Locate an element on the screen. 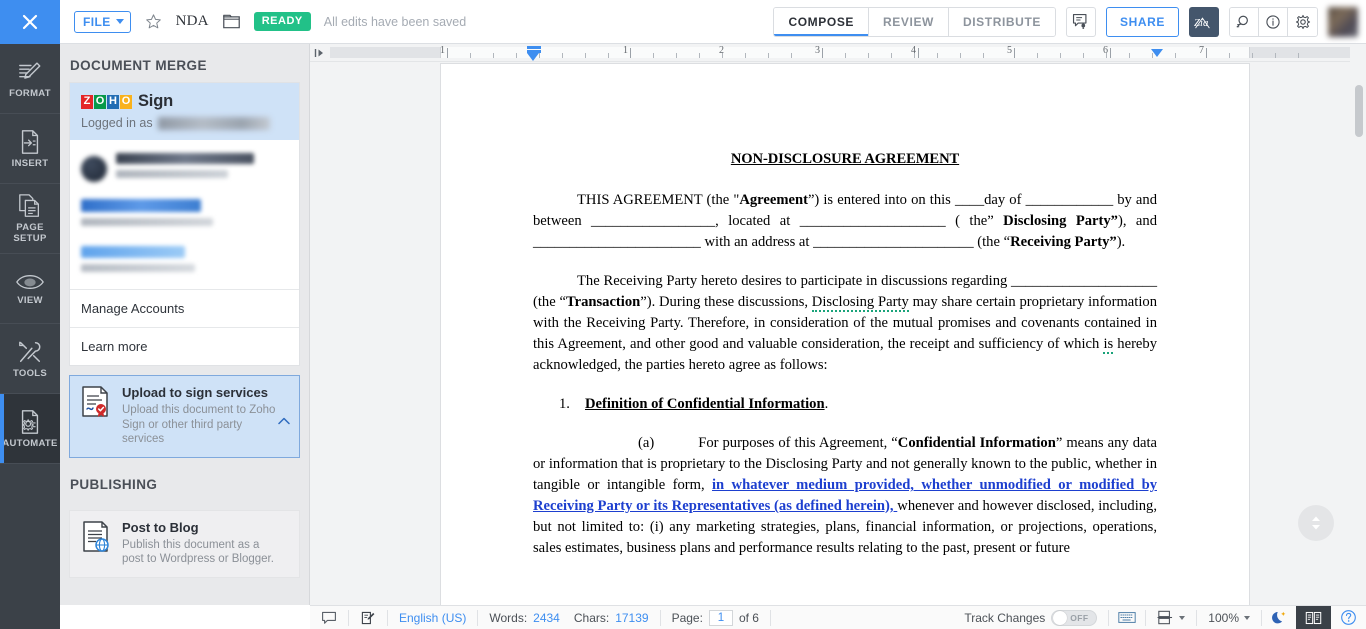  format-brush-icon is located at coordinates (30, 70).